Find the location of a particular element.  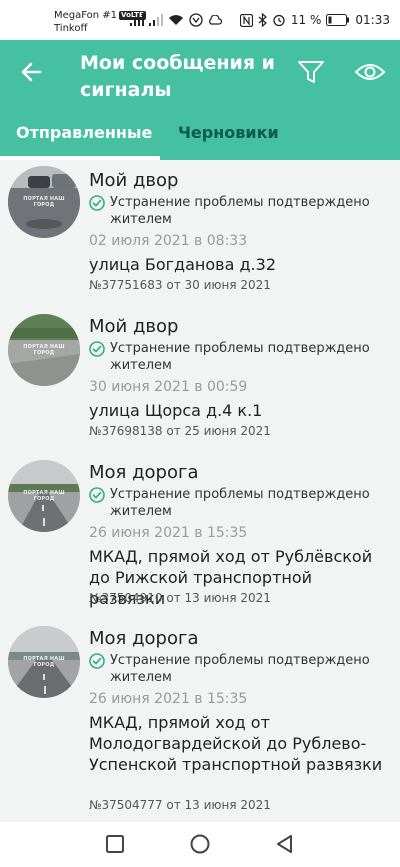

filter-button is located at coordinates (311, 72).